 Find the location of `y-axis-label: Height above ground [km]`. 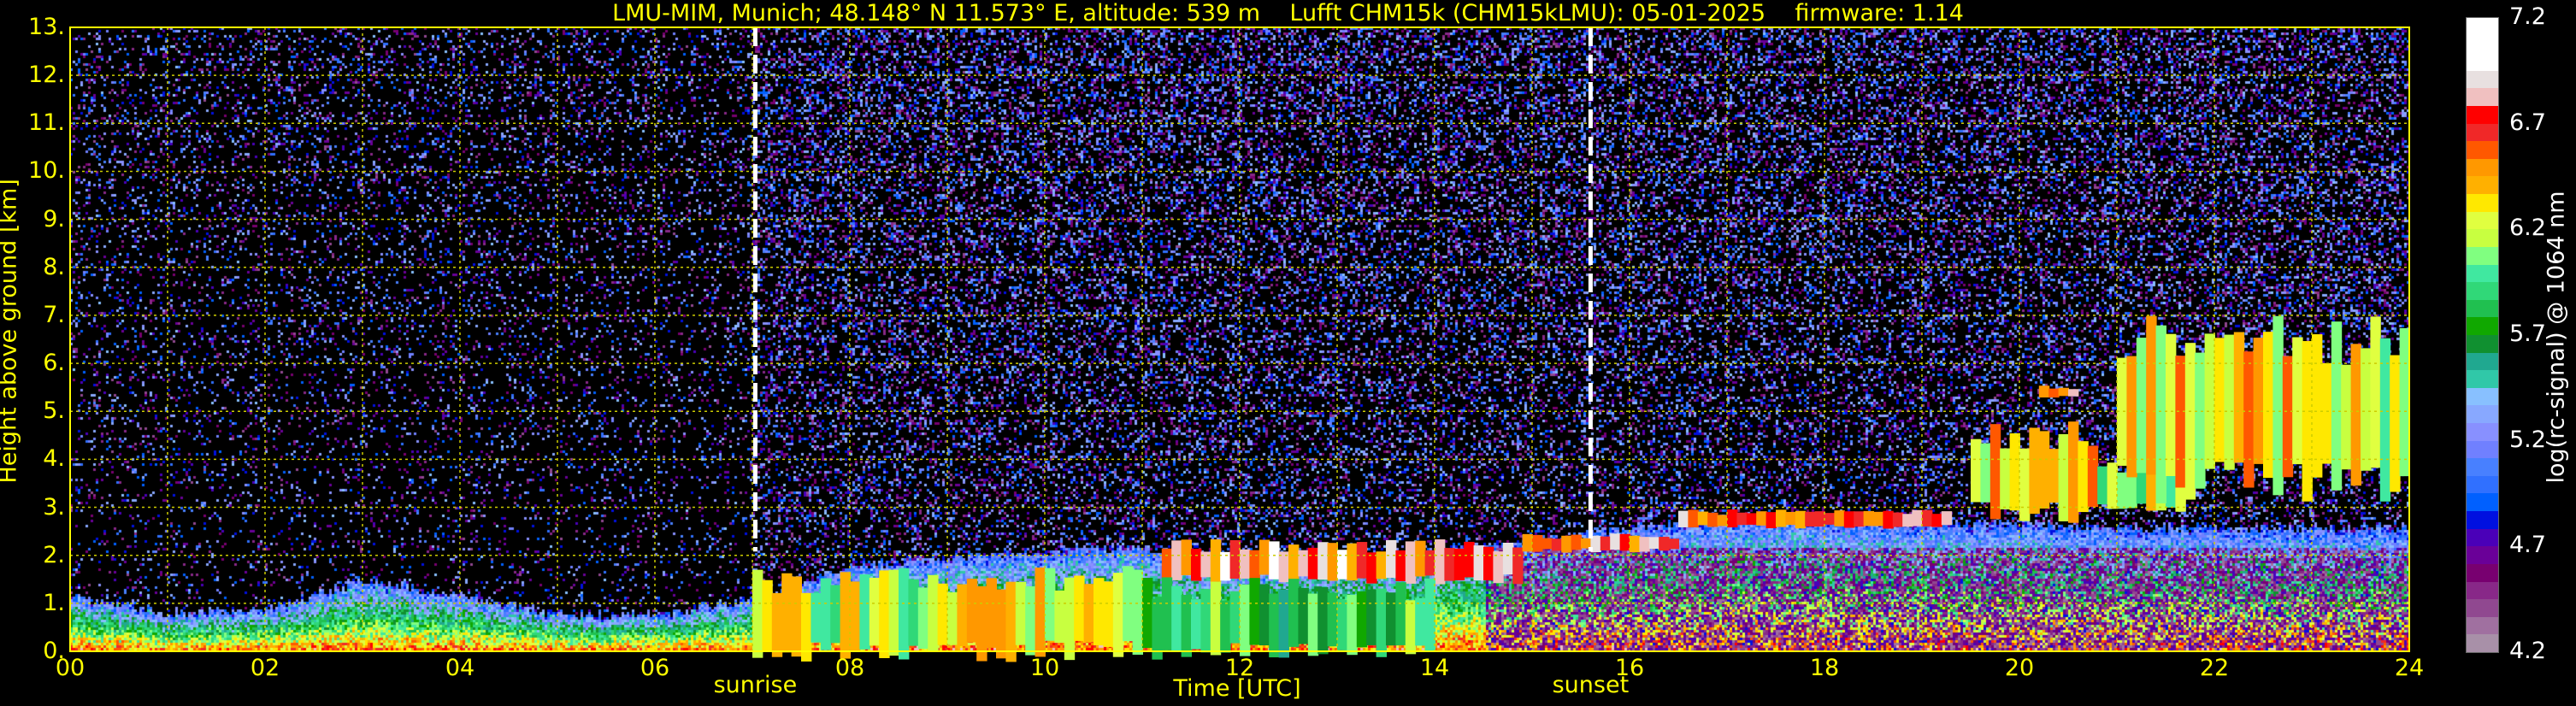

y-axis-label: Height above ground [km] is located at coordinates (11, 331).